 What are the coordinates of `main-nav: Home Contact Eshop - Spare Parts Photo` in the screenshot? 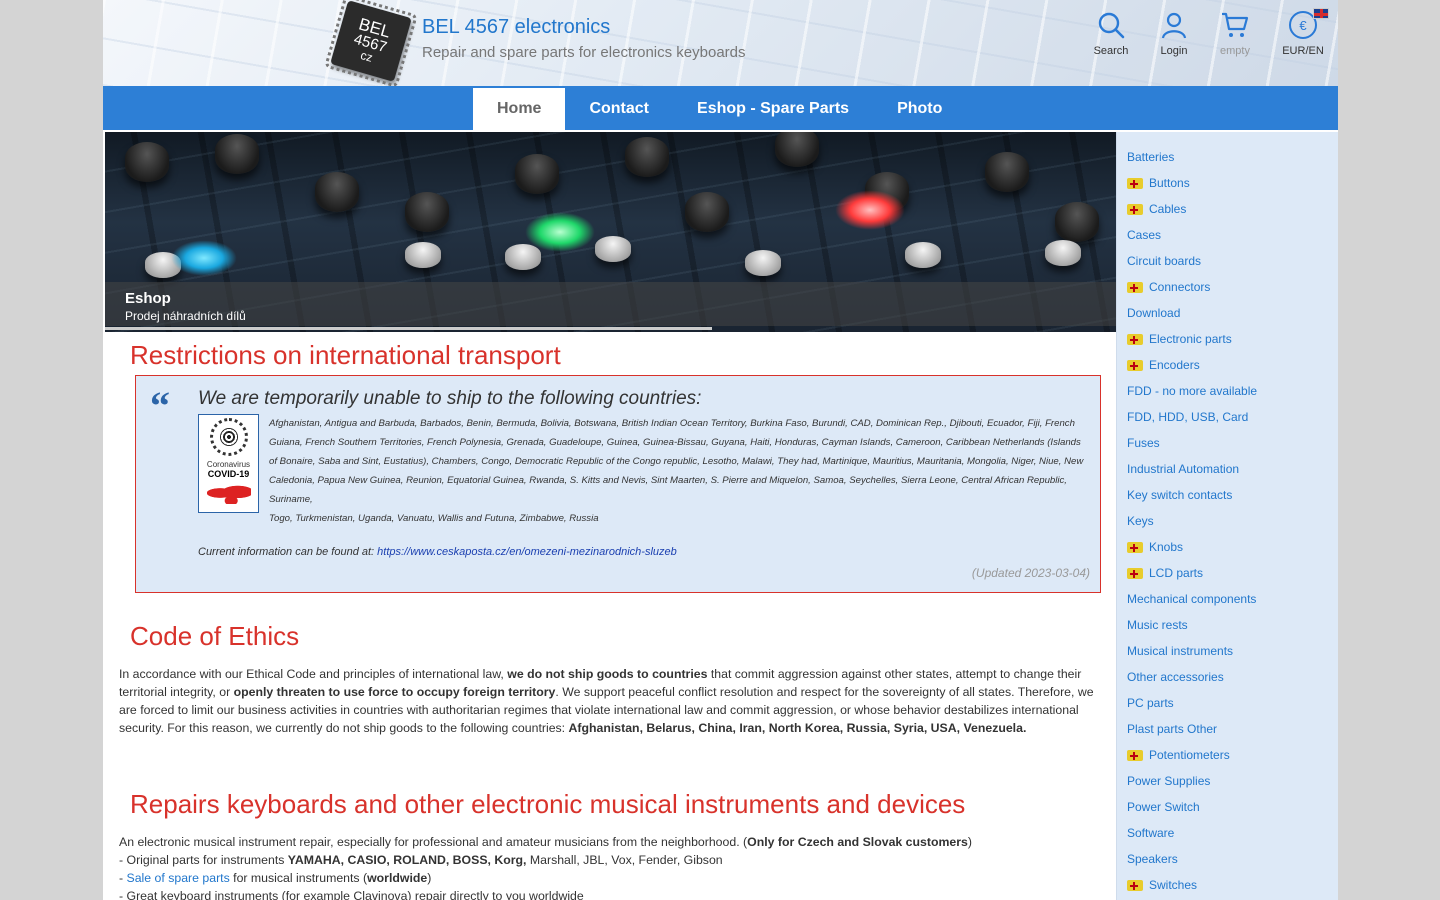 It's located at (720, 108).